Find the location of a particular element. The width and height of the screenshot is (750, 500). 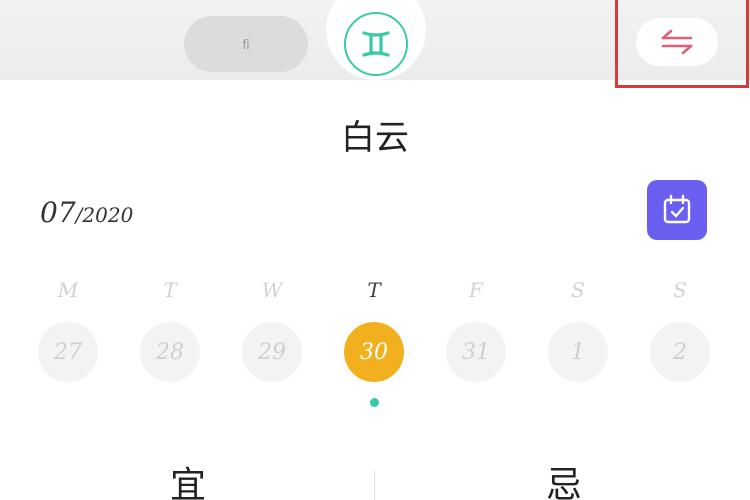

day-cell: 29 is located at coordinates (272, 352).